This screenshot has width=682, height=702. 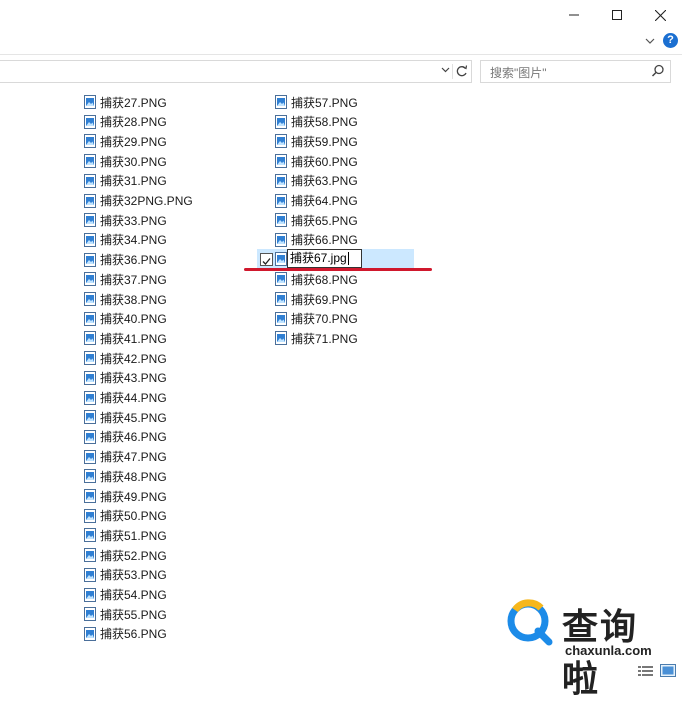 I want to click on search-box: 搜索"图片", so click(x=575, y=71).